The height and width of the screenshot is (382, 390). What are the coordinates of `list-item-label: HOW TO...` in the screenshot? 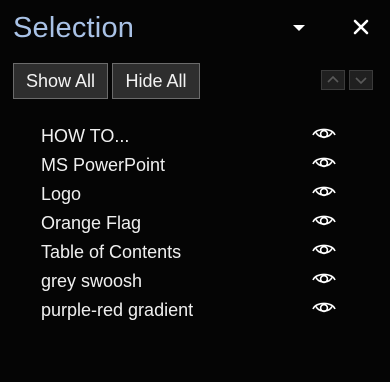 It's located at (85, 136).